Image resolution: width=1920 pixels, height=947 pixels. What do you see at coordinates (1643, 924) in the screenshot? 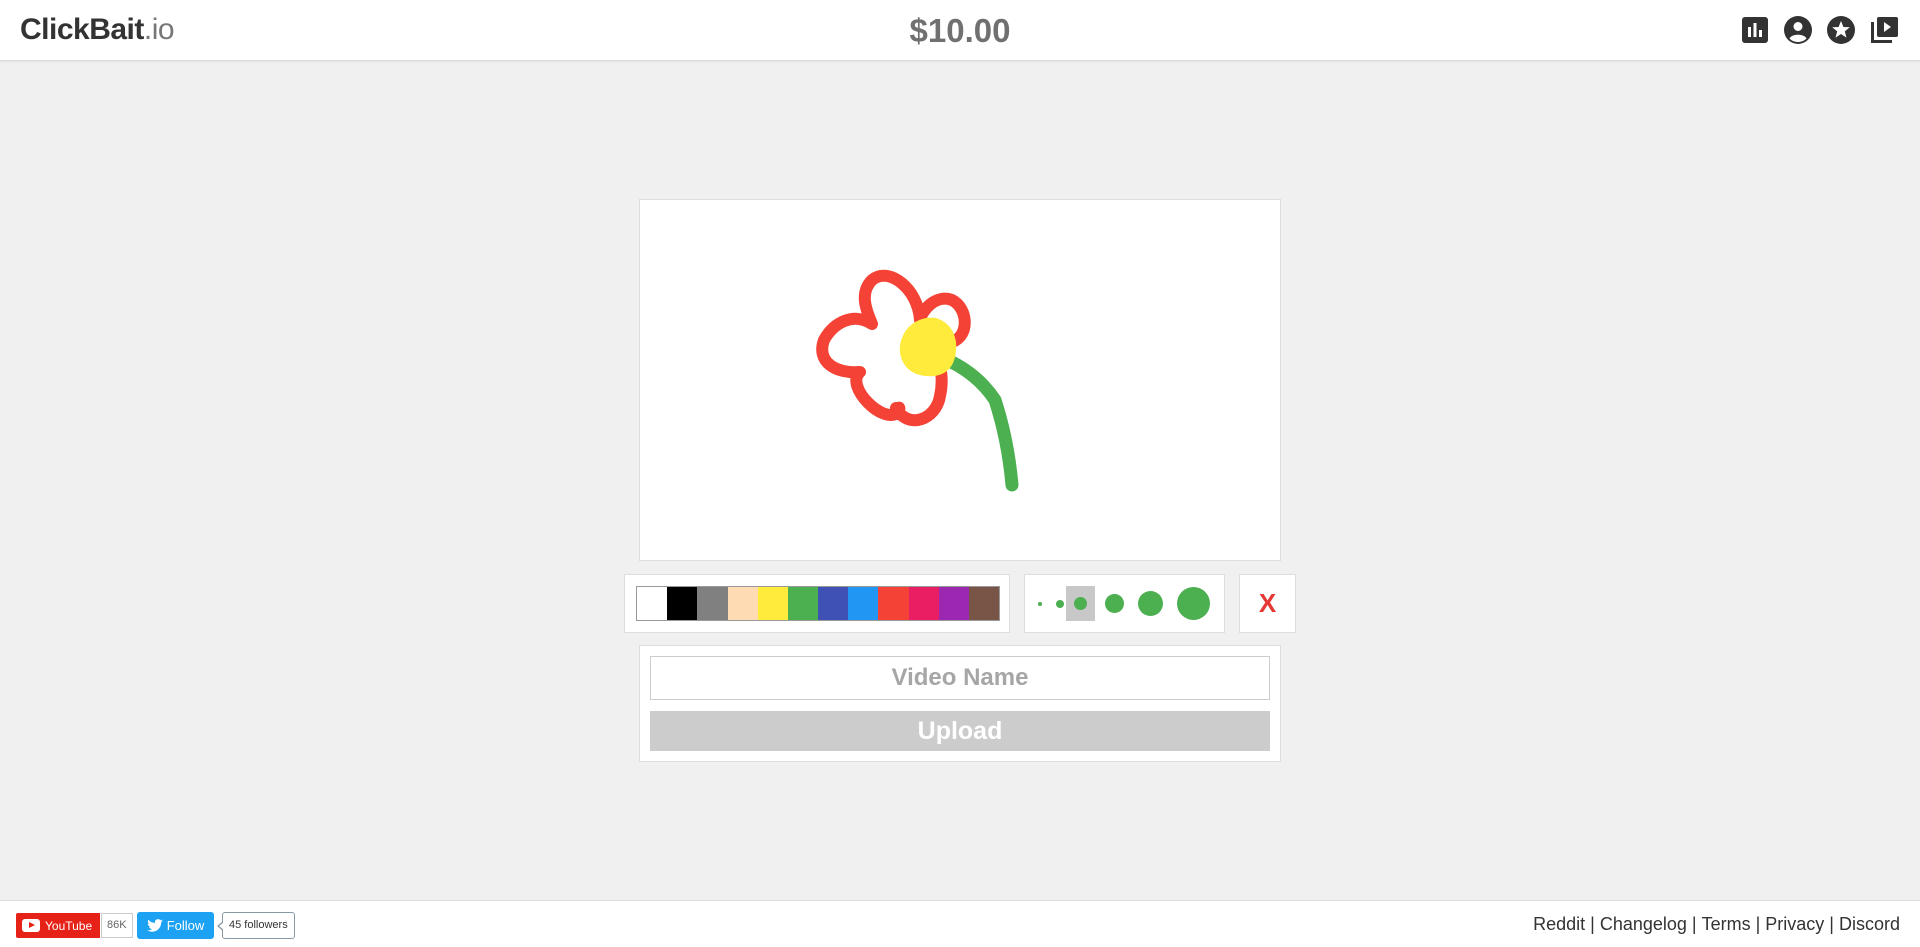
I see `footer-link-changelog: Changelog` at bounding box center [1643, 924].